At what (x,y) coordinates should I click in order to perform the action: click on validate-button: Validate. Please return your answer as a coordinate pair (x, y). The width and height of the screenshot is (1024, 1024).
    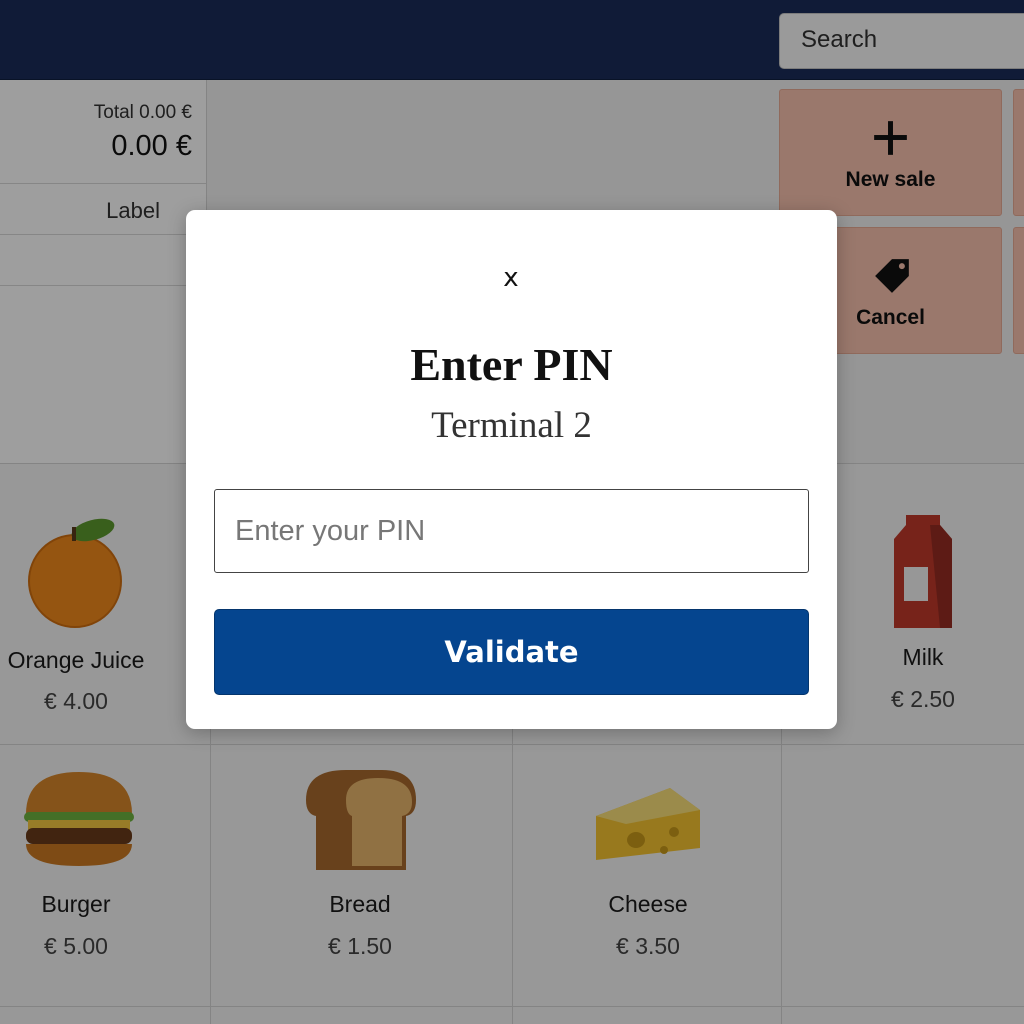
    Looking at the image, I should click on (511, 652).